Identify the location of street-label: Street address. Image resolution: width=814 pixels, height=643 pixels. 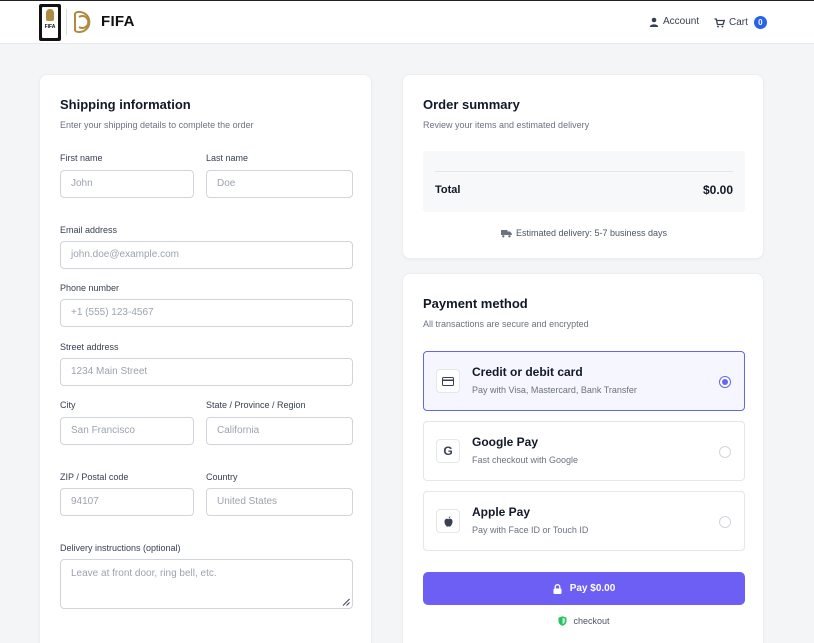
(89, 347).